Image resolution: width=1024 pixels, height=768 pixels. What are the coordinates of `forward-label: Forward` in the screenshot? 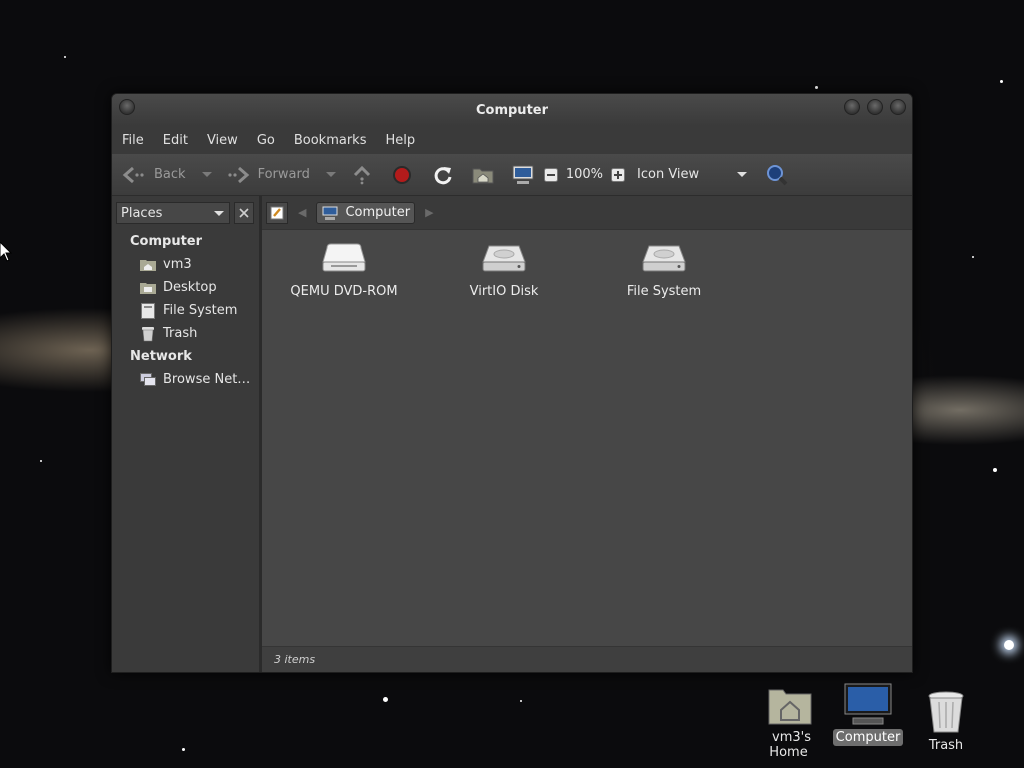 It's located at (283, 174).